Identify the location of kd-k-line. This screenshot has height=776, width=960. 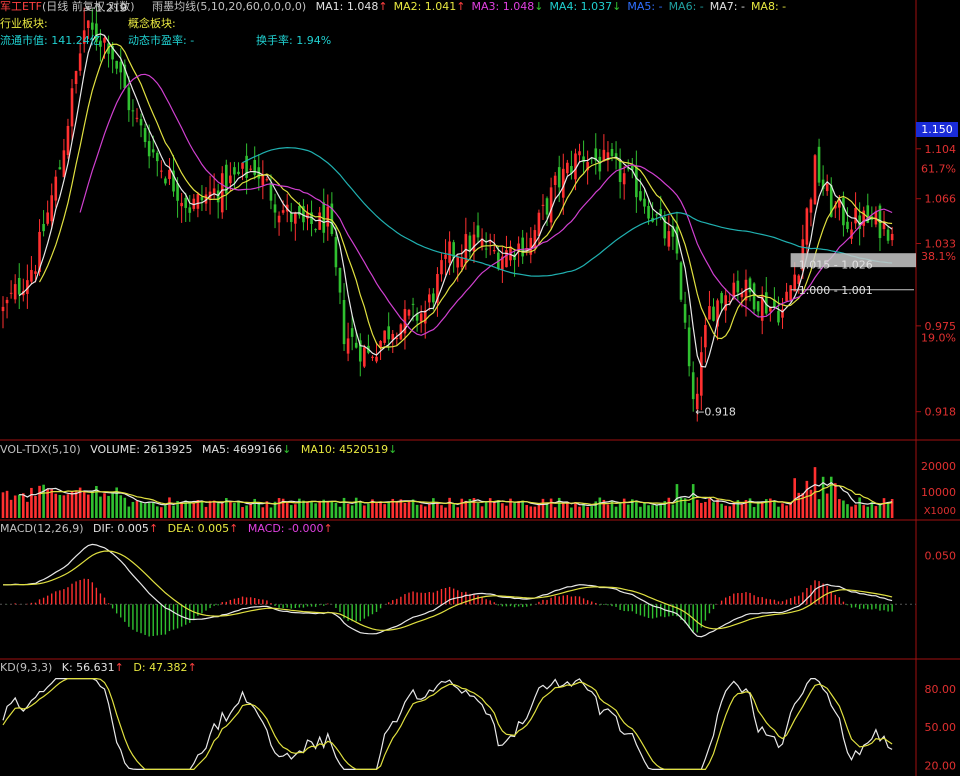
(447, 724).